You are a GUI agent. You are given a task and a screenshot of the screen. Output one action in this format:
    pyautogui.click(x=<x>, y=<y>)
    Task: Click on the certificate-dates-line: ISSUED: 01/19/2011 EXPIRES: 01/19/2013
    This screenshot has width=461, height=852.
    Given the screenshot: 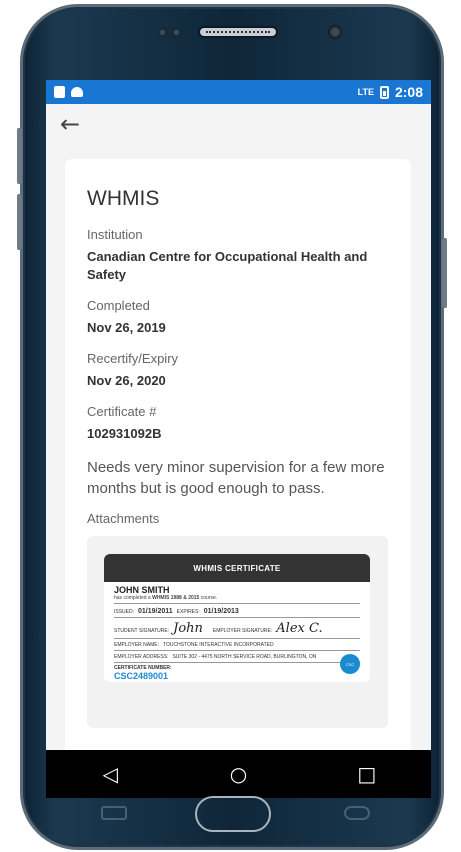 What is the action you would take?
    pyautogui.click(x=237, y=612)
    